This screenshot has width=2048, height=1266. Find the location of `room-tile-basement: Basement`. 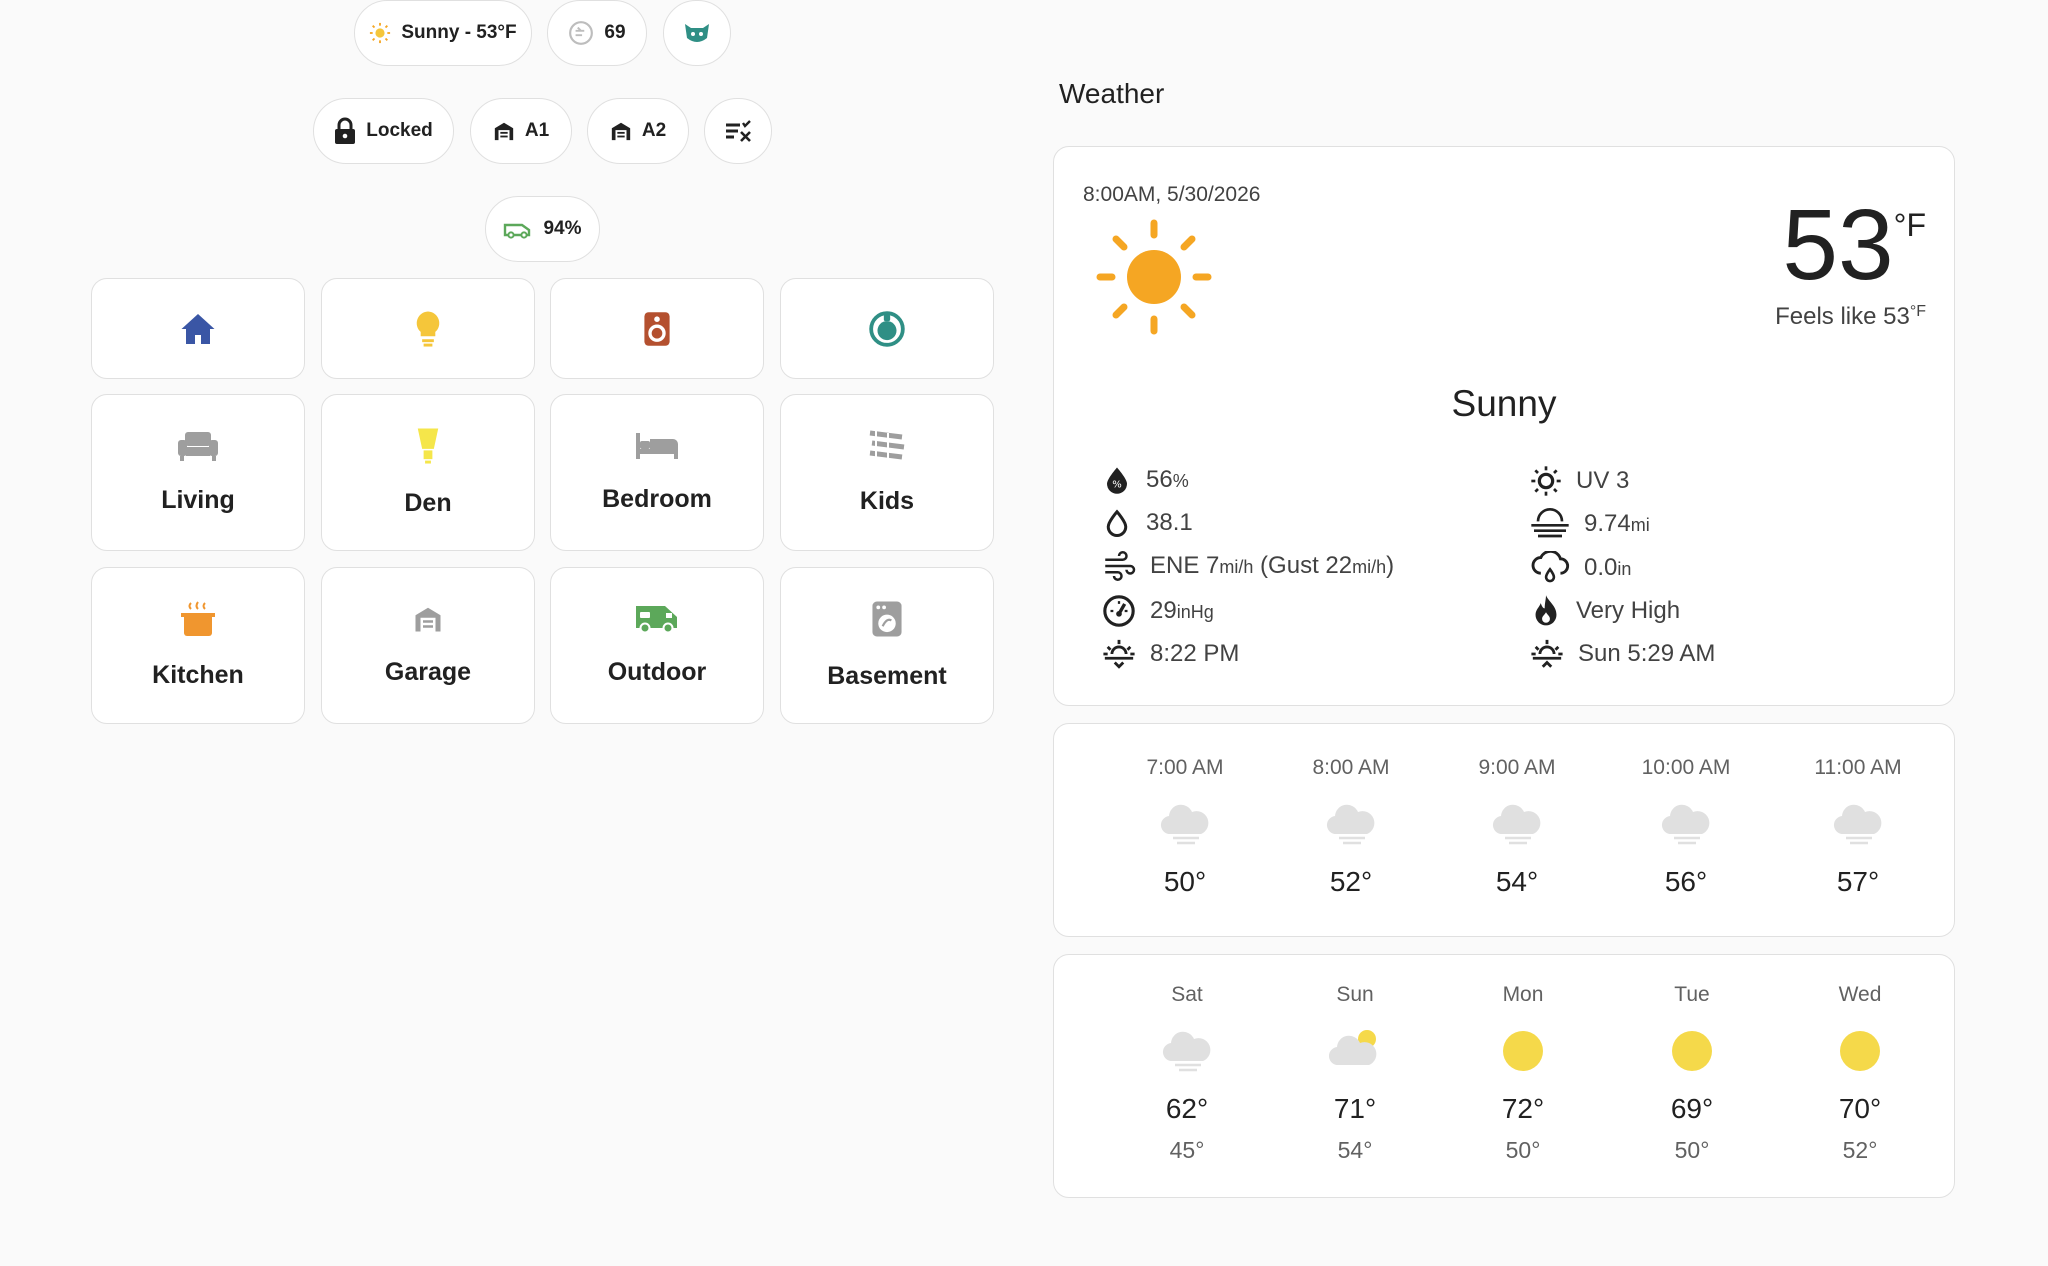

room-tile-basement: Basement is located at coordinates (887, 645).